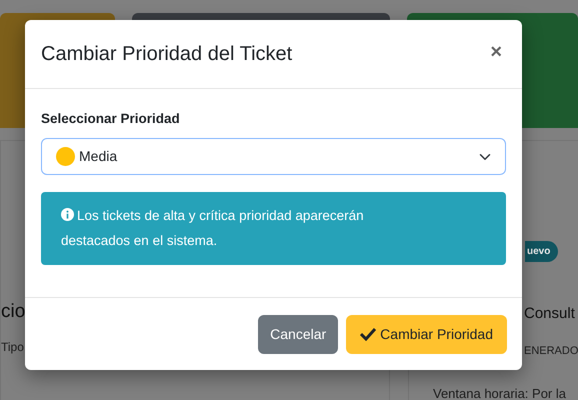 The width and height of the screenshot is (578, 400). Describe the element at coordinates (298, 334) in the screenshot. I see `cancel-button: Cancelar` at that location.